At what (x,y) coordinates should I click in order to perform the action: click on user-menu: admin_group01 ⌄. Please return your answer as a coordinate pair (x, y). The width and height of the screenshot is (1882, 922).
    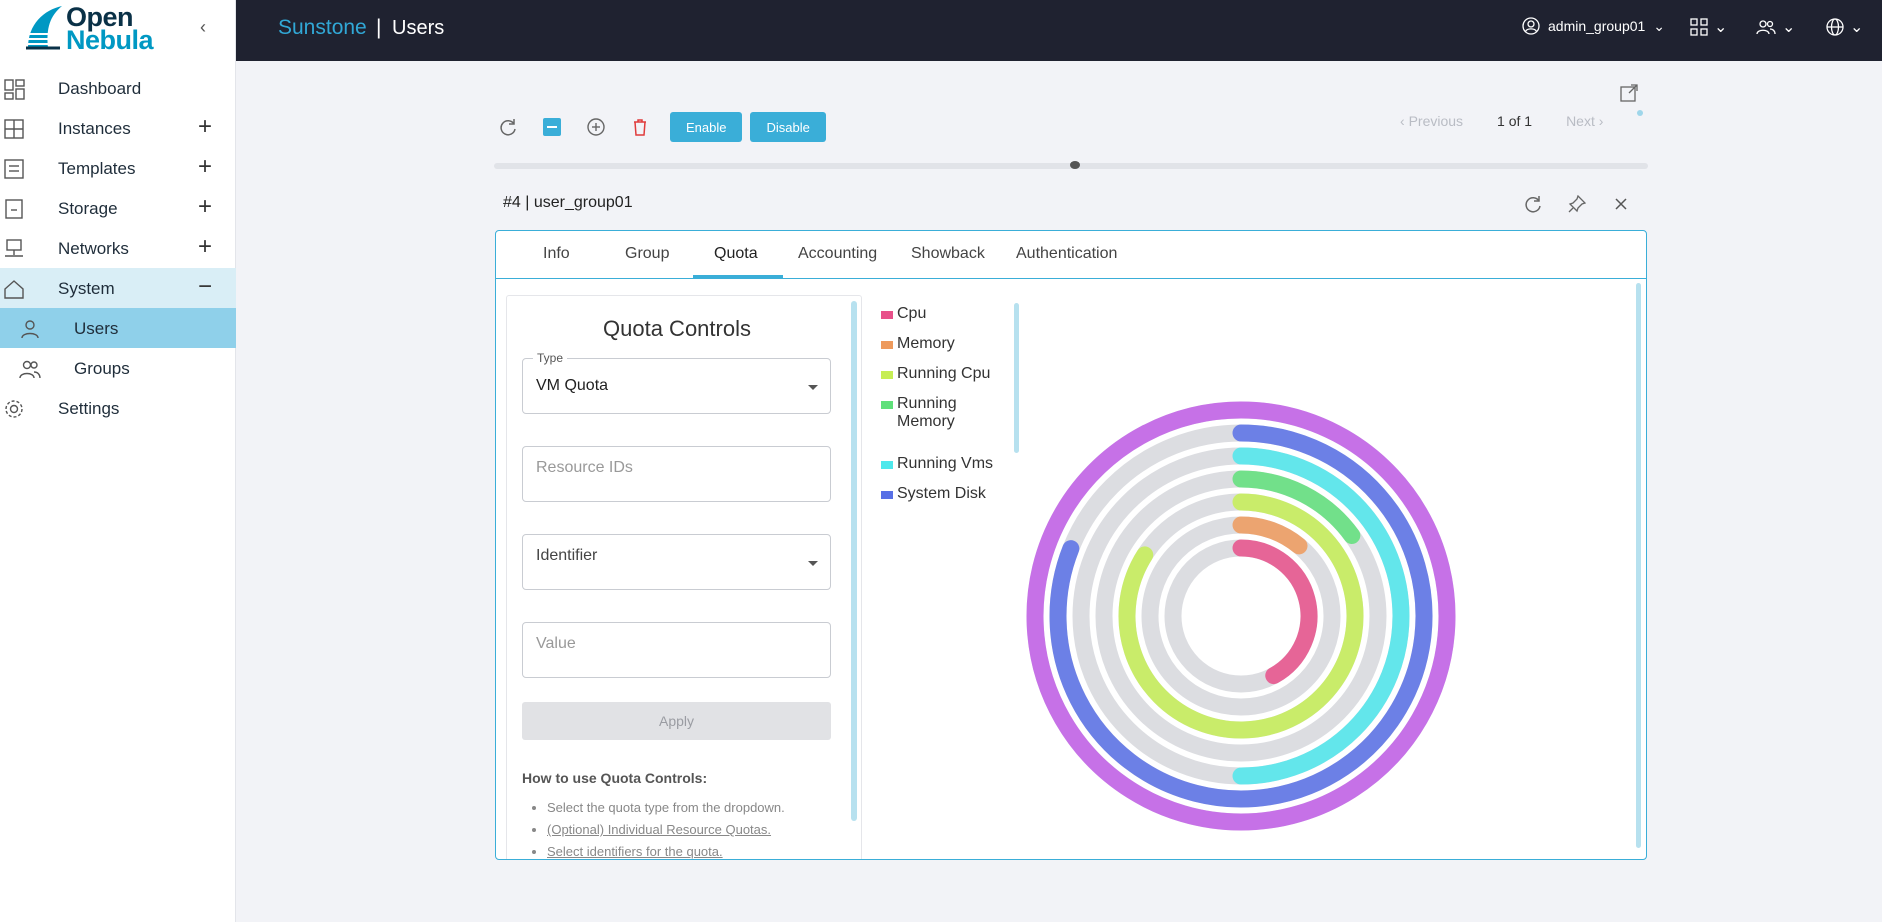
    Looking at the image, I should click on (1593, 26).